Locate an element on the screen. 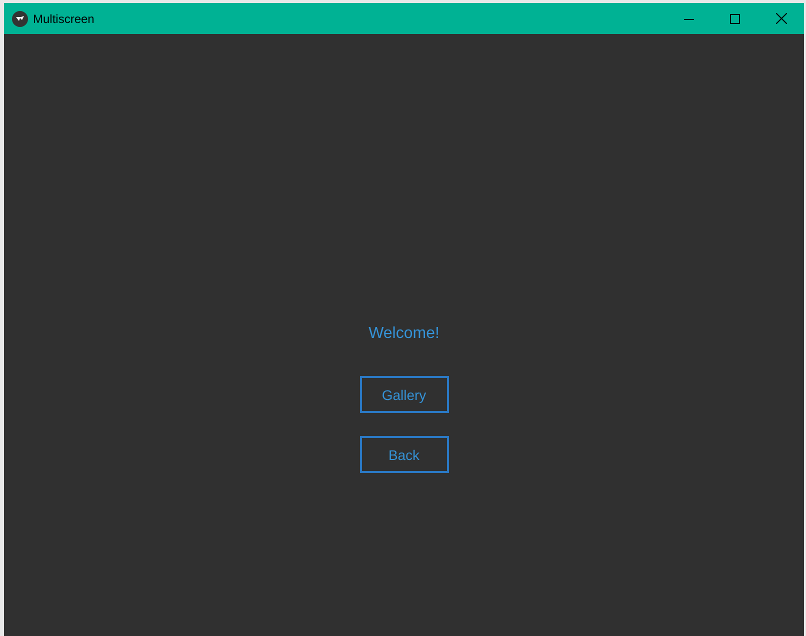  welcome-text: Welcome! is located at coordinates (404, 334).